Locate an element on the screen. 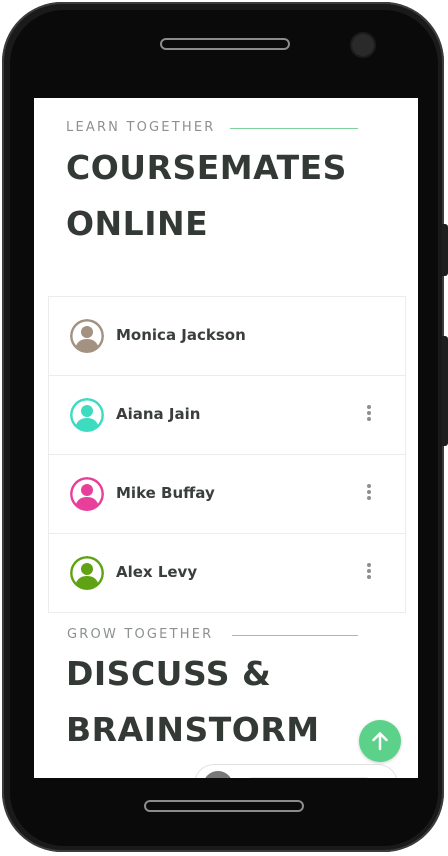 The height and width of the screenshot is (856, 448). section-title-line1: DISCUSS & is located at coordinates (169, 673).